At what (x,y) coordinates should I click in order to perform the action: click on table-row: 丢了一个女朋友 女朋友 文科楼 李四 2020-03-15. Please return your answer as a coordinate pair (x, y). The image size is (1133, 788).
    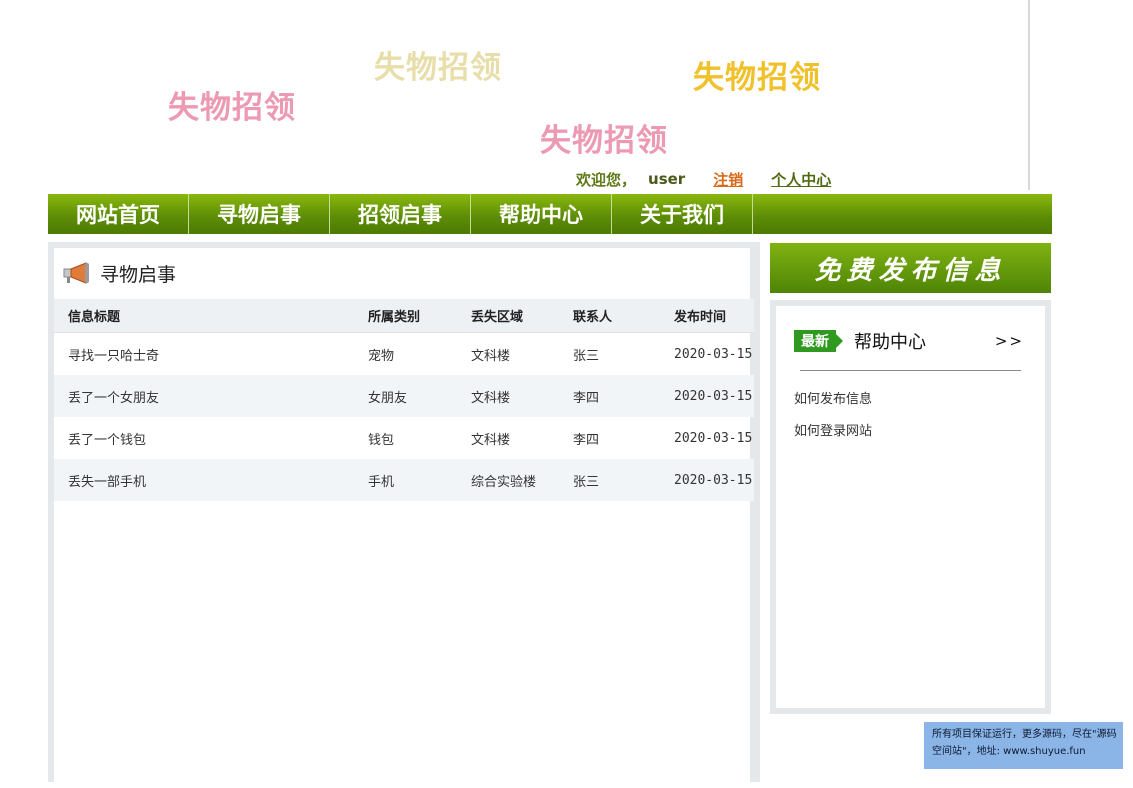
    Looking at the image, I should click on (404, 396).